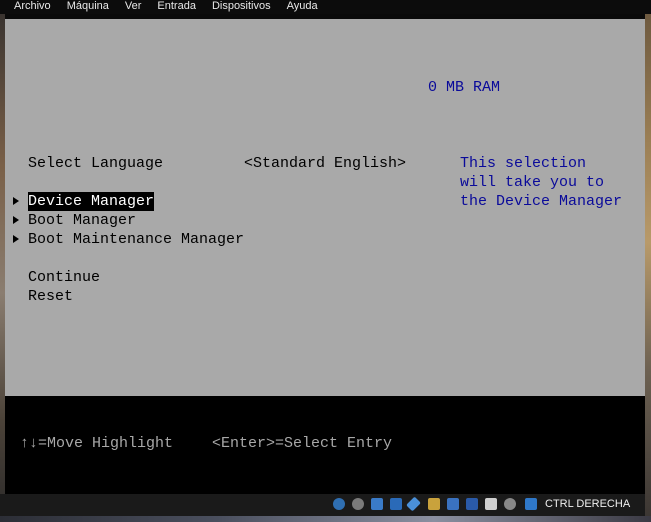 Image resolution: width=651 pixels, height=522 pixels. Describe the element at coordinates (29, 7) in the screenshot. I see `menu-archivo: Archivo` at that location.